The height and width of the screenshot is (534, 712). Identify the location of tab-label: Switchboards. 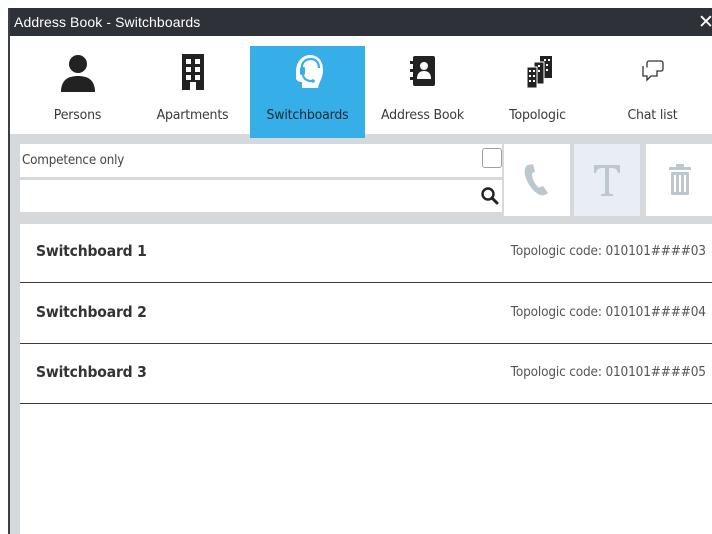
(307, 115).